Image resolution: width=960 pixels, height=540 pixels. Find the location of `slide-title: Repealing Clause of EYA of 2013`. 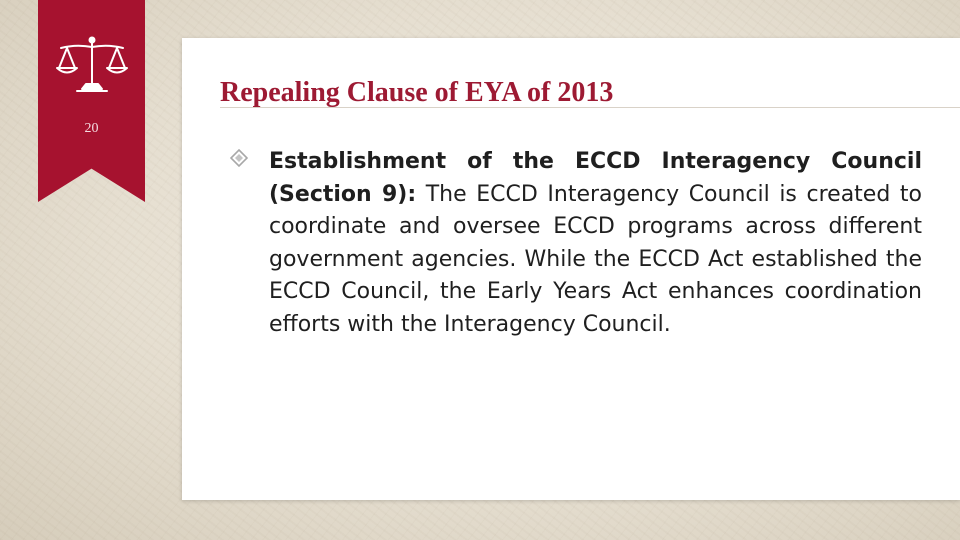

slide-title: Repealing Clause of EYA of 2013 is located at coordinates (417, 92).